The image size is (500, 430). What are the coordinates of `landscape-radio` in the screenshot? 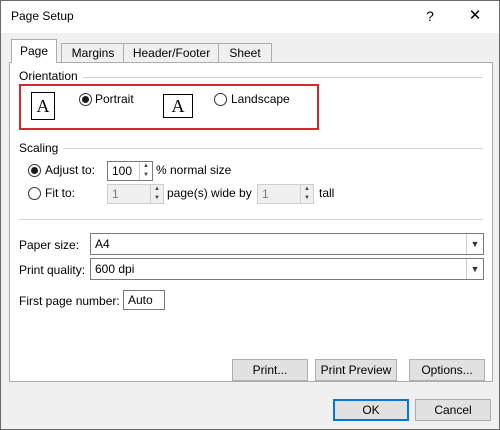 It's located at (220, 99).